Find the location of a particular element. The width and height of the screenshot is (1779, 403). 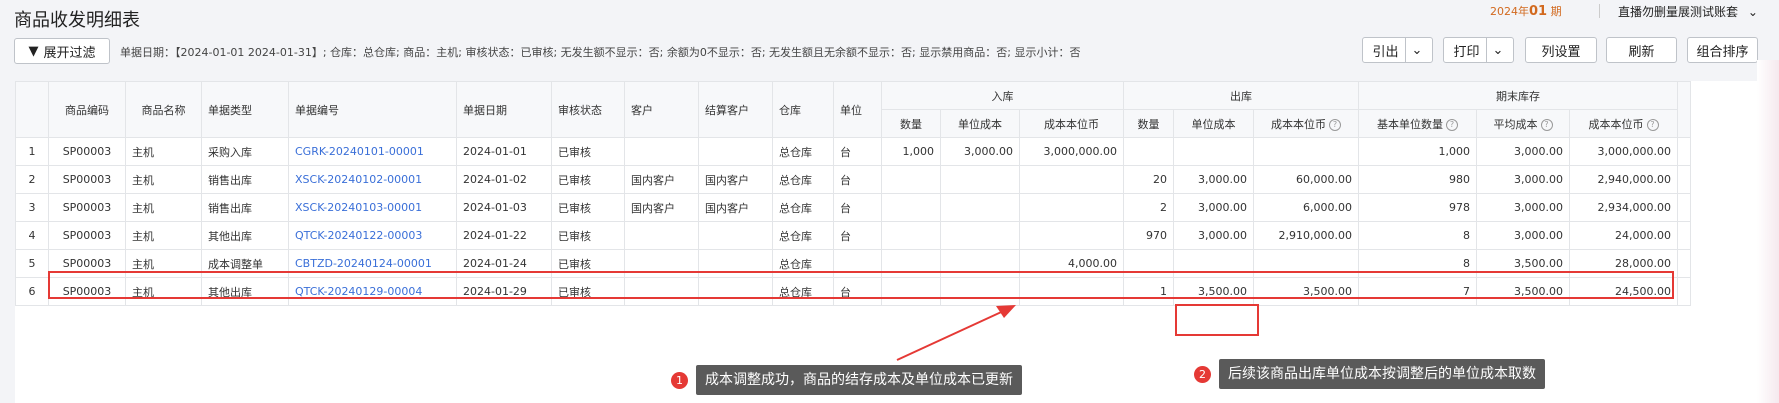

export-button: 引出 ⌄ is located at coordinates (1397, 50).